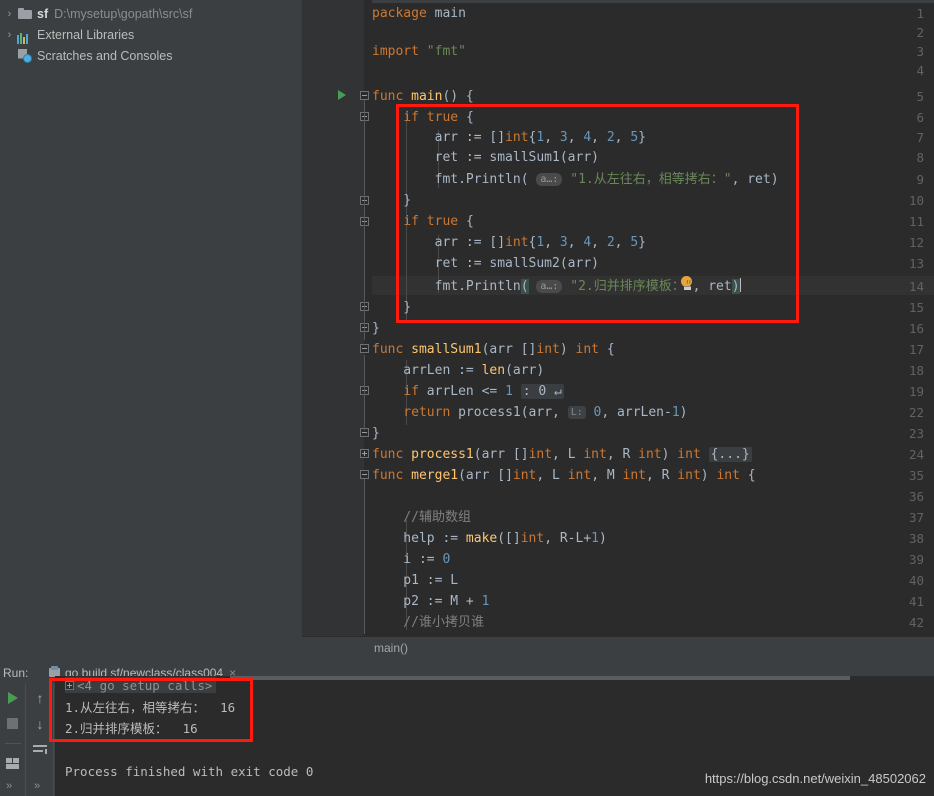 The width and height of the screenshot is (934, 796). I want to click on expand-arrow-placeholder, so click(9, 56).